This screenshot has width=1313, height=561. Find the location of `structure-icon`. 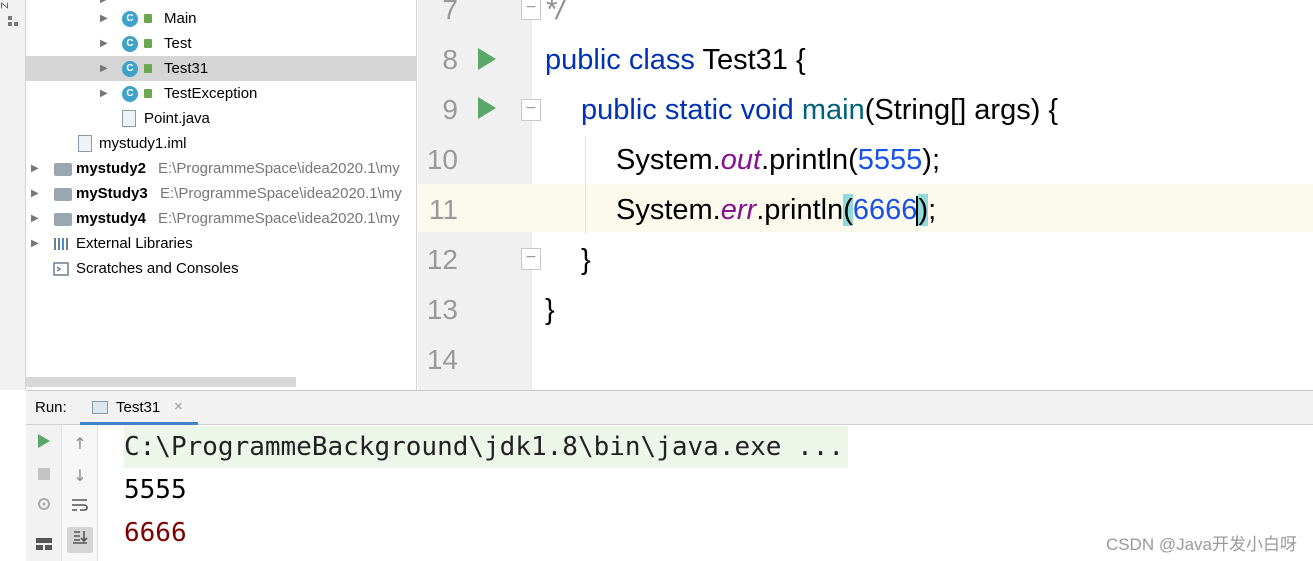

structure-icon is located at coordinates (13, 21).